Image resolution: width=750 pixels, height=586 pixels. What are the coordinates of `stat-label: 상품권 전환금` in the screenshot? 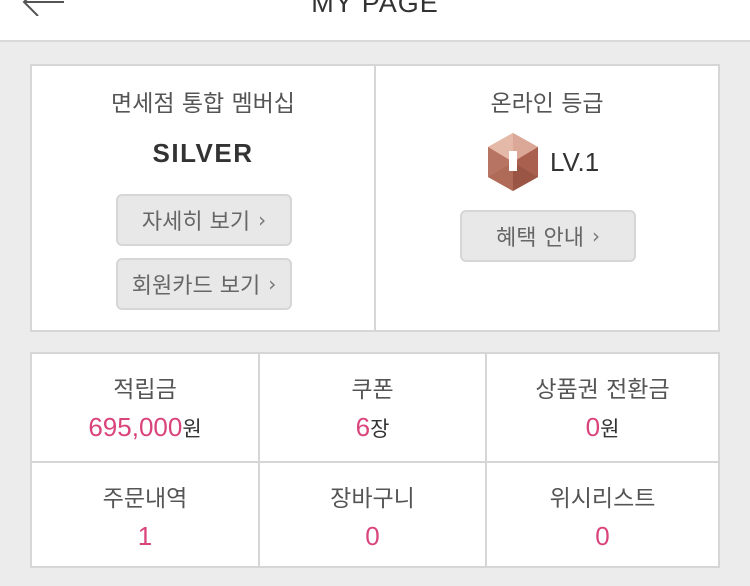 It's located at (602, 390).